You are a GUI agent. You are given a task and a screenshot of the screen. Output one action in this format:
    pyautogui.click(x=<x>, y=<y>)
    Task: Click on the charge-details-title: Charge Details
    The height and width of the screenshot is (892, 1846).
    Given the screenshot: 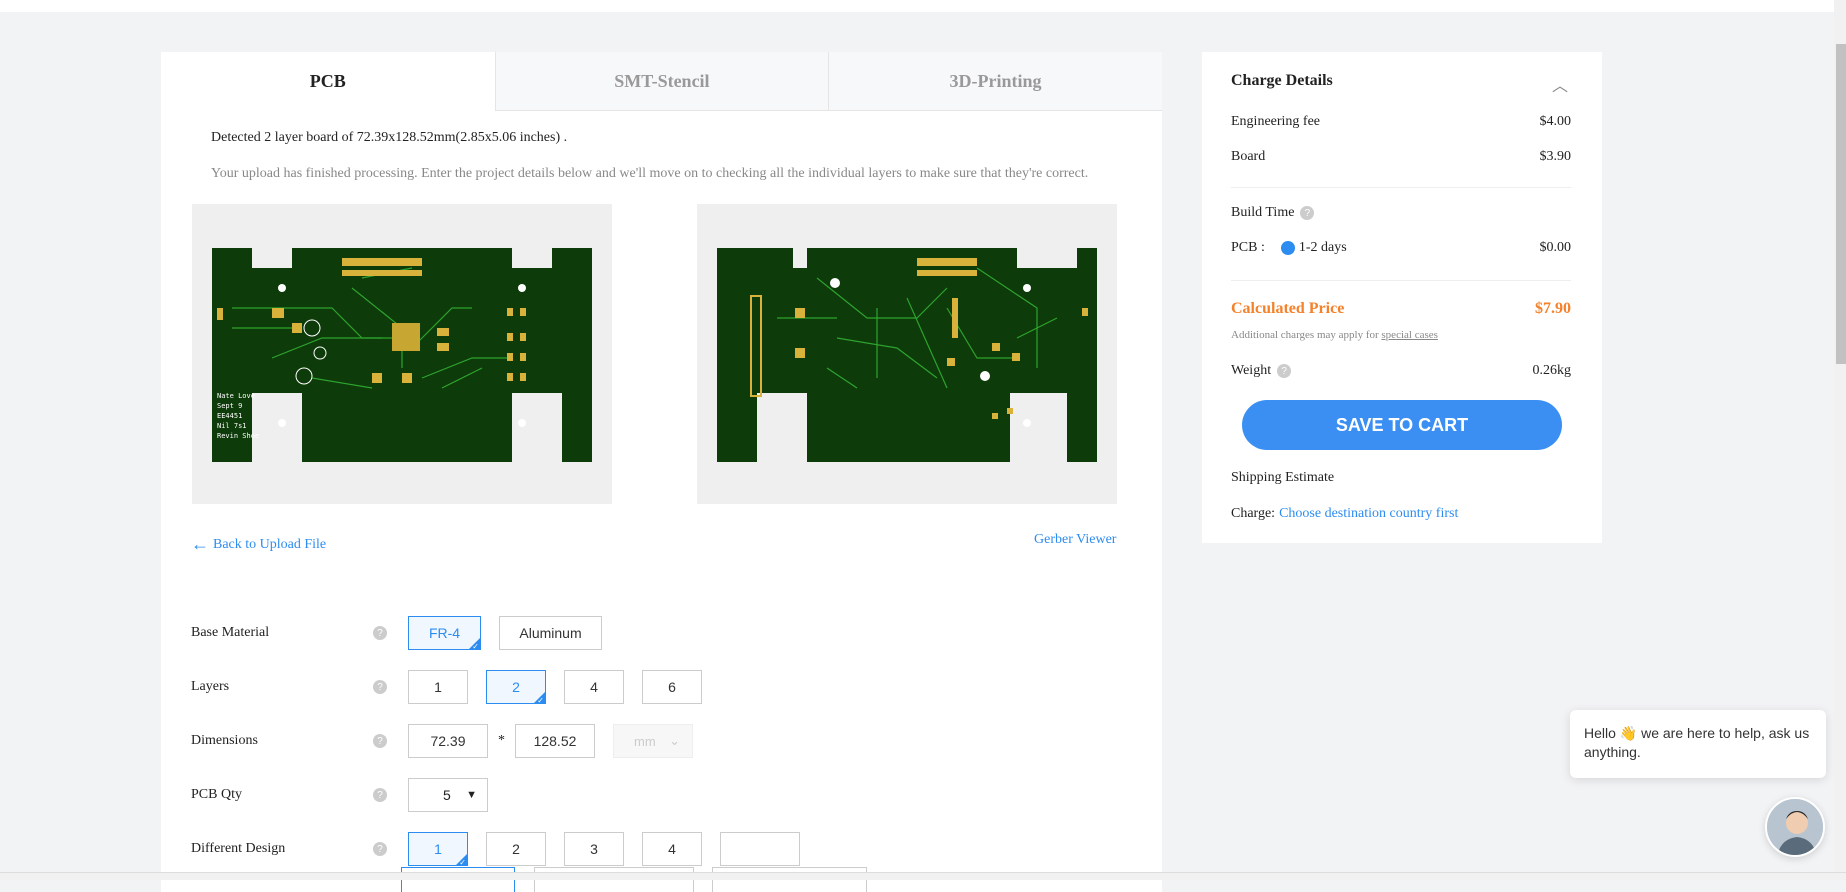 What is the action you would take?
    pyautogui.click(x=1282, y=80)
    